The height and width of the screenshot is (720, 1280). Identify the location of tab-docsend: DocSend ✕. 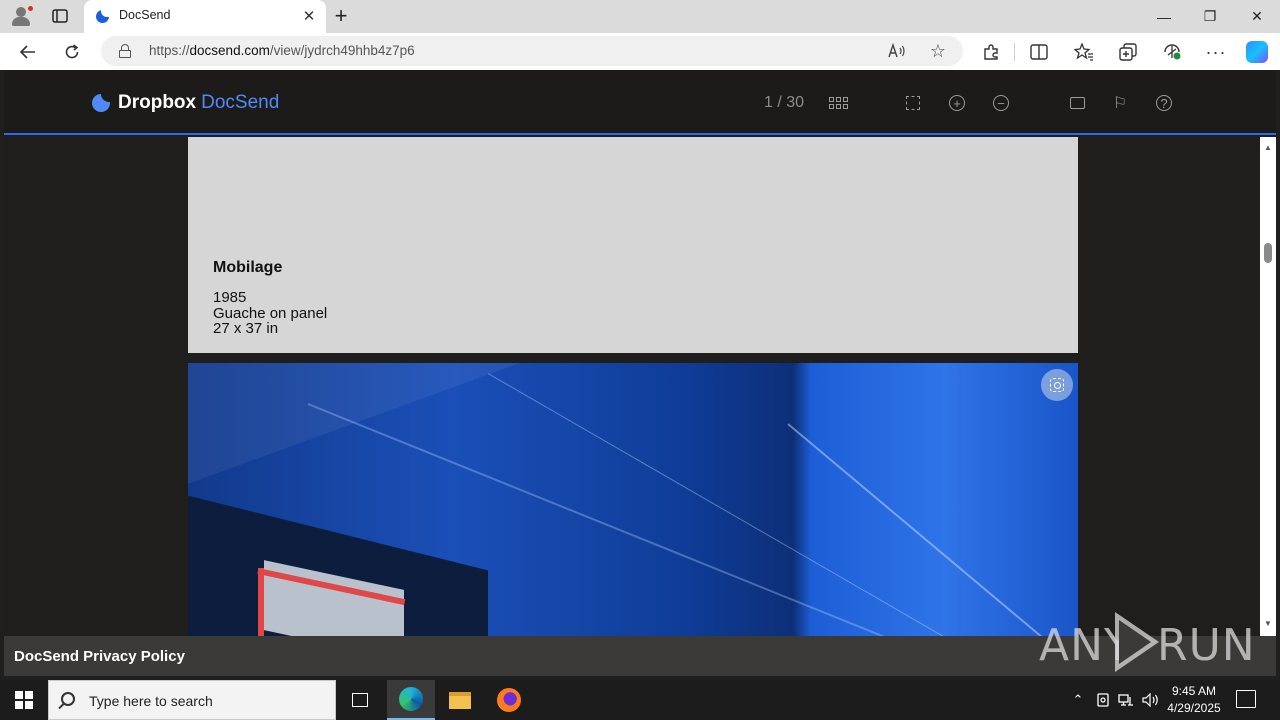
(205, 16).